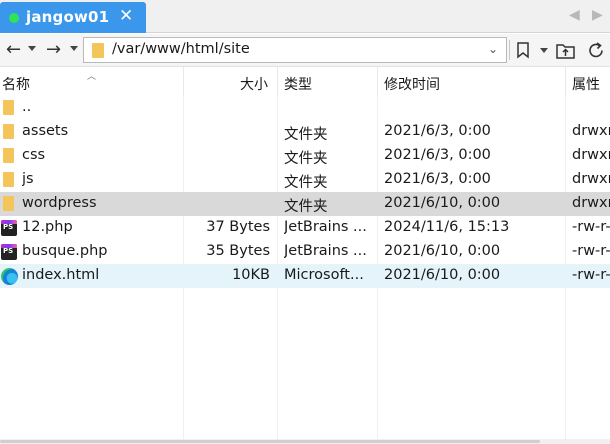  Describe the element at coordinates (412, 84) in the screenshot. I see `column-header-modified: 修改时间` at that location.